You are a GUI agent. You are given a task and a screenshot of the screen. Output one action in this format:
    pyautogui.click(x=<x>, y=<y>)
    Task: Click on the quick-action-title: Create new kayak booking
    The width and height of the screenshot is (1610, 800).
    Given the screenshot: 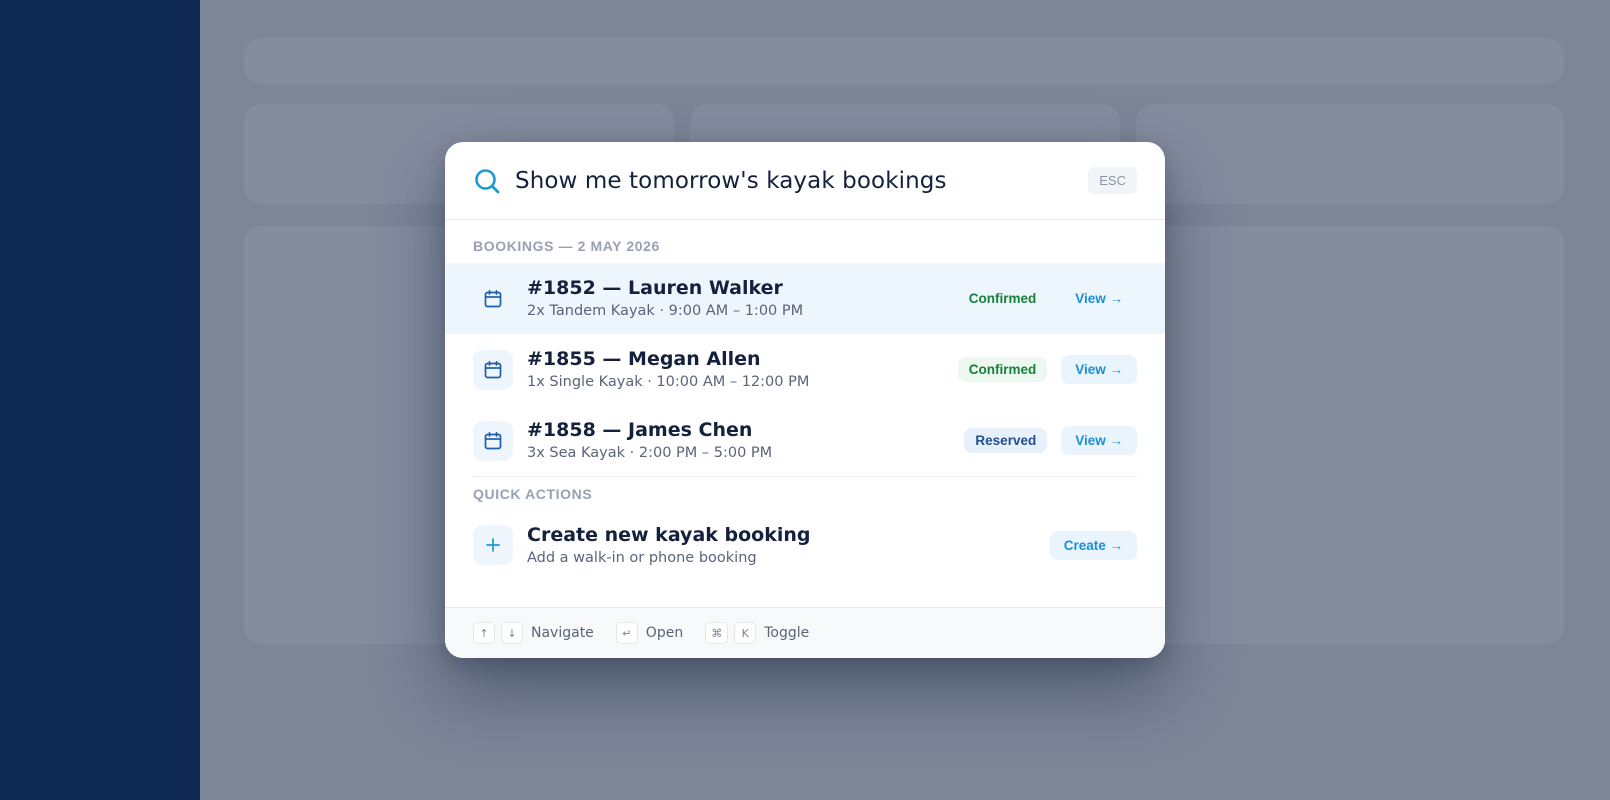 What is the action you would take?
    pyautogui.click(x=669, y=534)
    